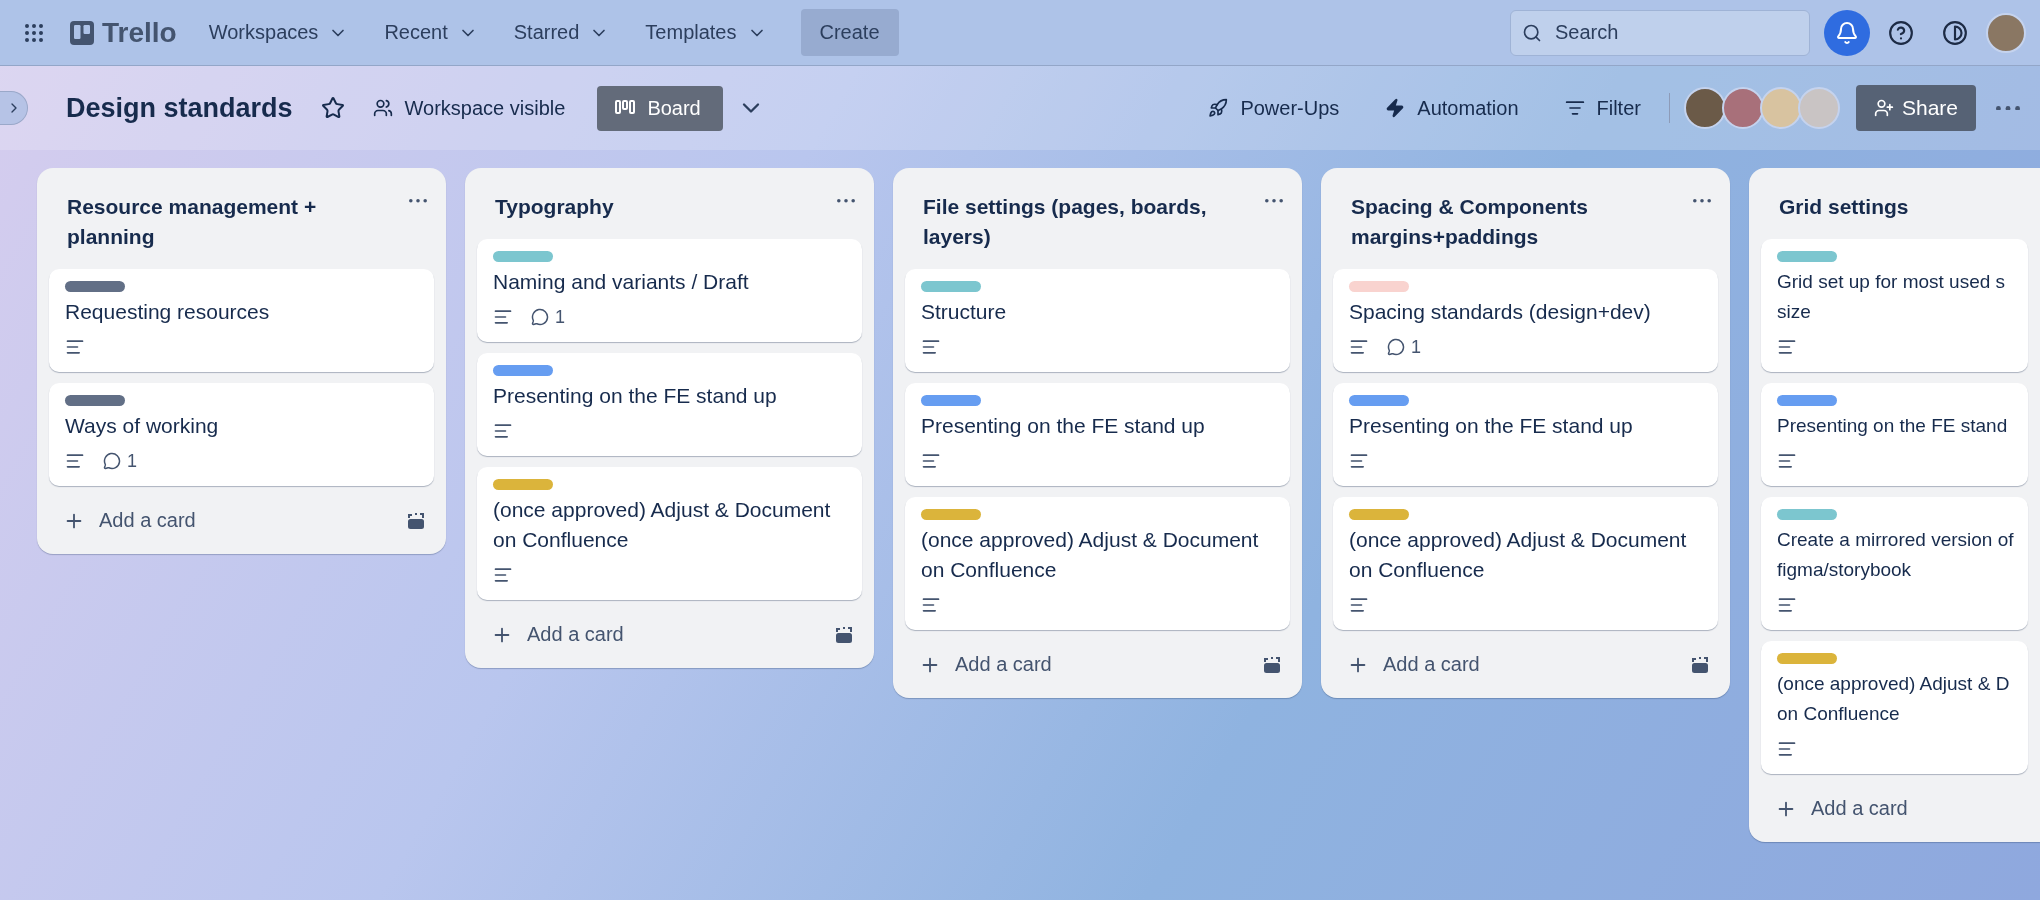  I want to click on board-action-button: Filter, so click(1602, 108).